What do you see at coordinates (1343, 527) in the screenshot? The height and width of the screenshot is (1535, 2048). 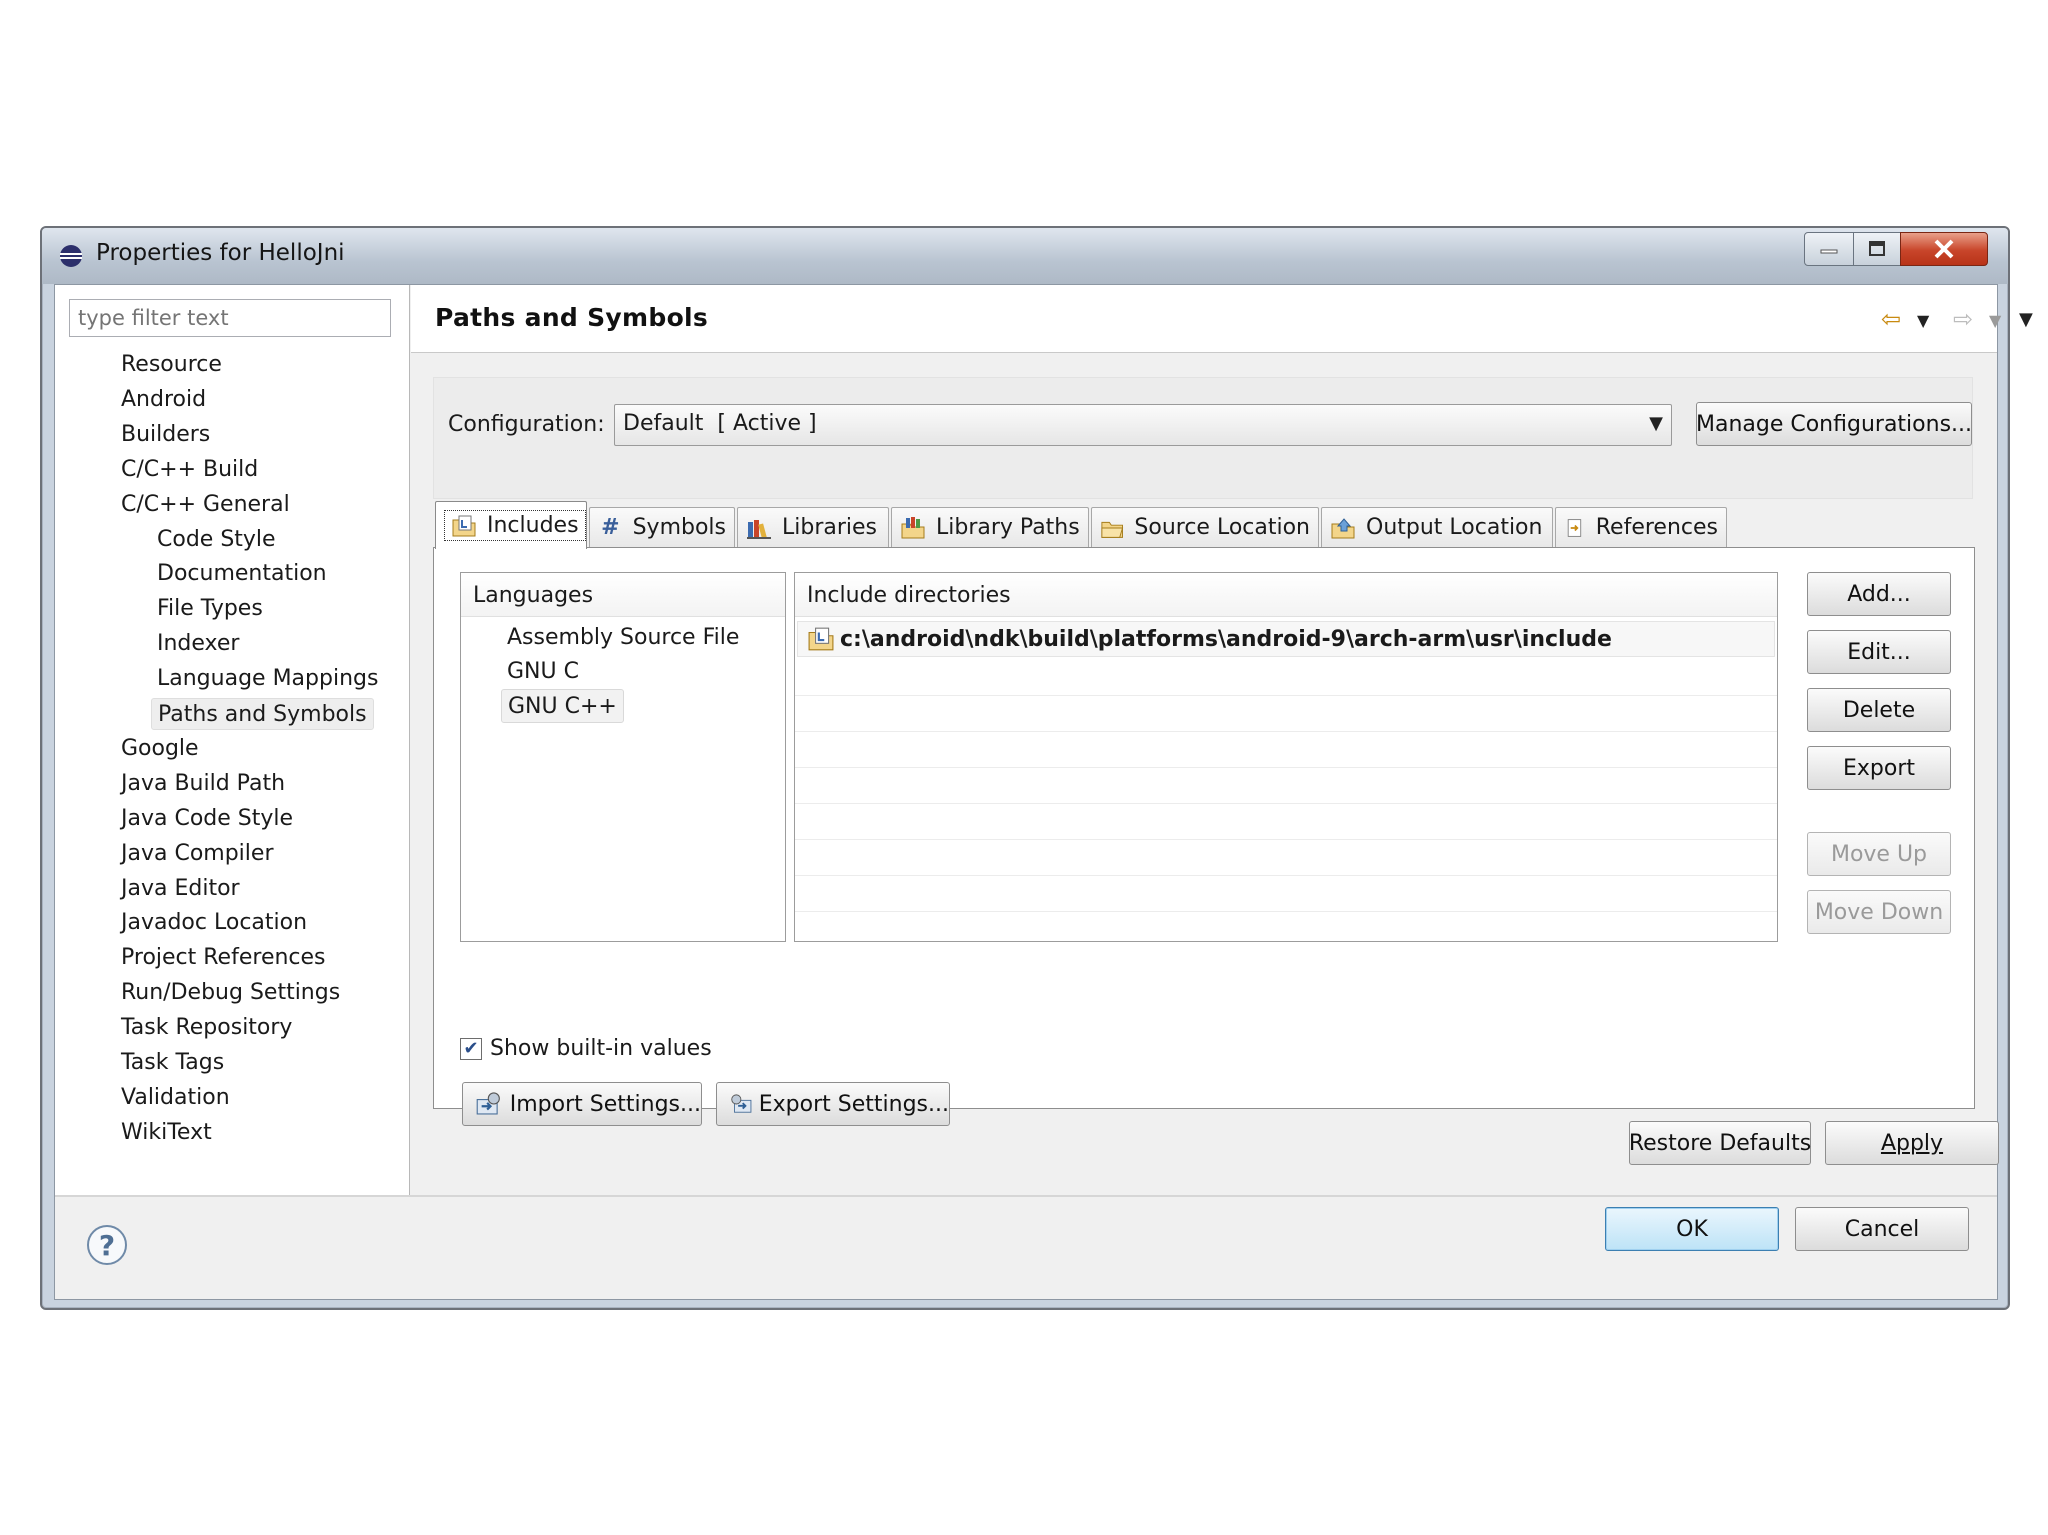 I see `output-folder-icon` at bounding box center [1343, 527].